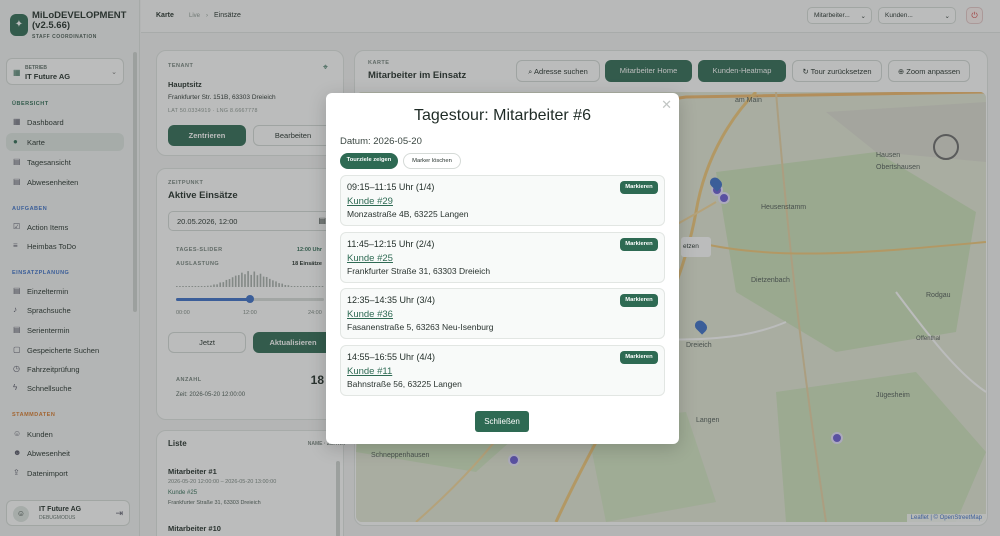  Describe the element at coordinates (391, 187) in the screenshot. I see `stop-time: 09:15–11:15 Uhr (1/4)` at that location.